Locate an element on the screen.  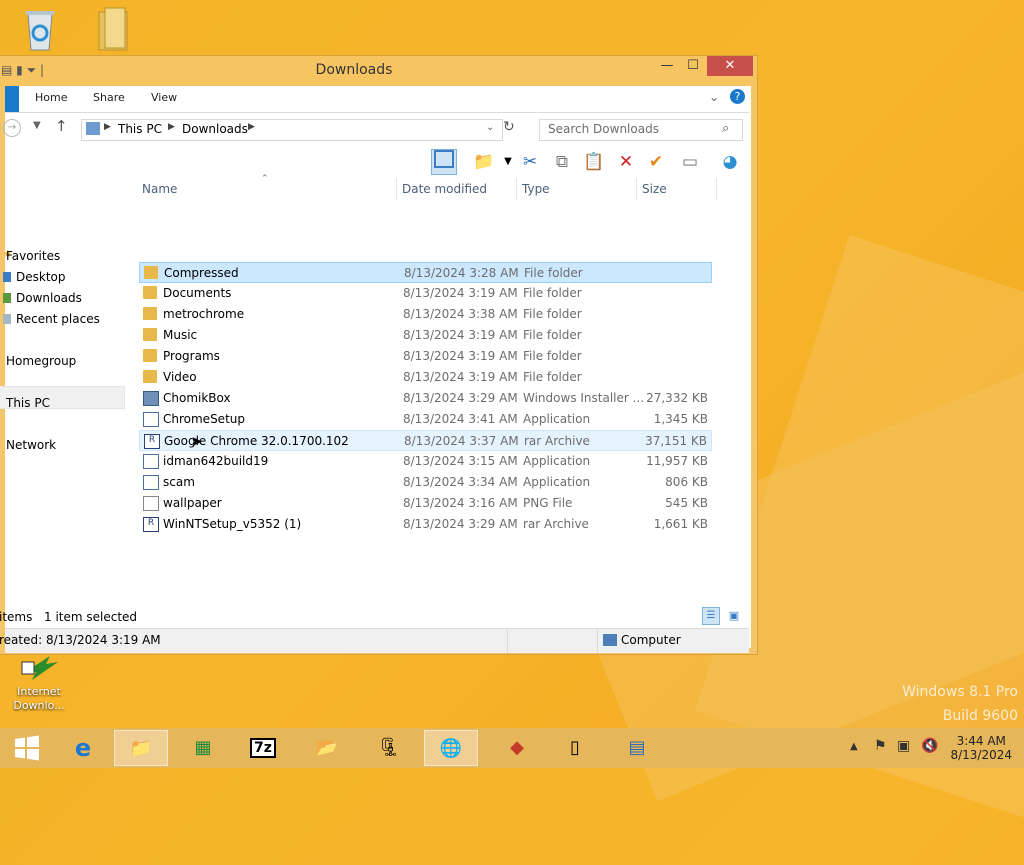
recycle-bin-icon is located at coordinates (40, 30).